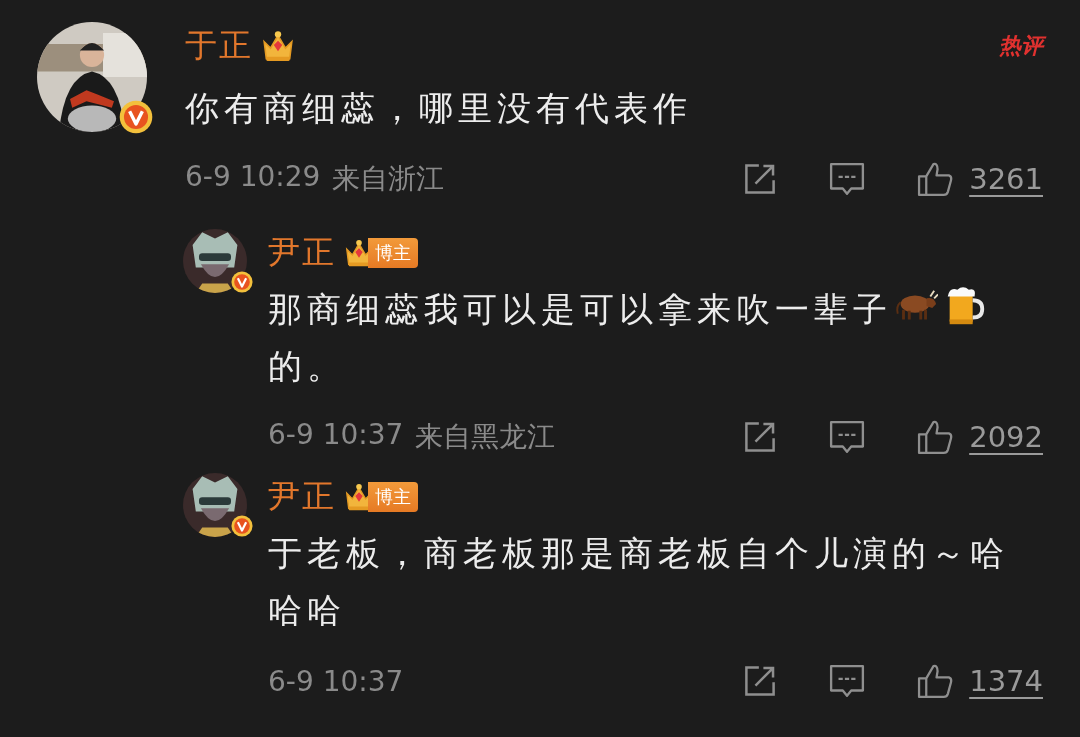 Image resolution: width=1080 pixels, height=737 pixels. I want to click on timestamp: 6-9 10:29, so click(253, 177).